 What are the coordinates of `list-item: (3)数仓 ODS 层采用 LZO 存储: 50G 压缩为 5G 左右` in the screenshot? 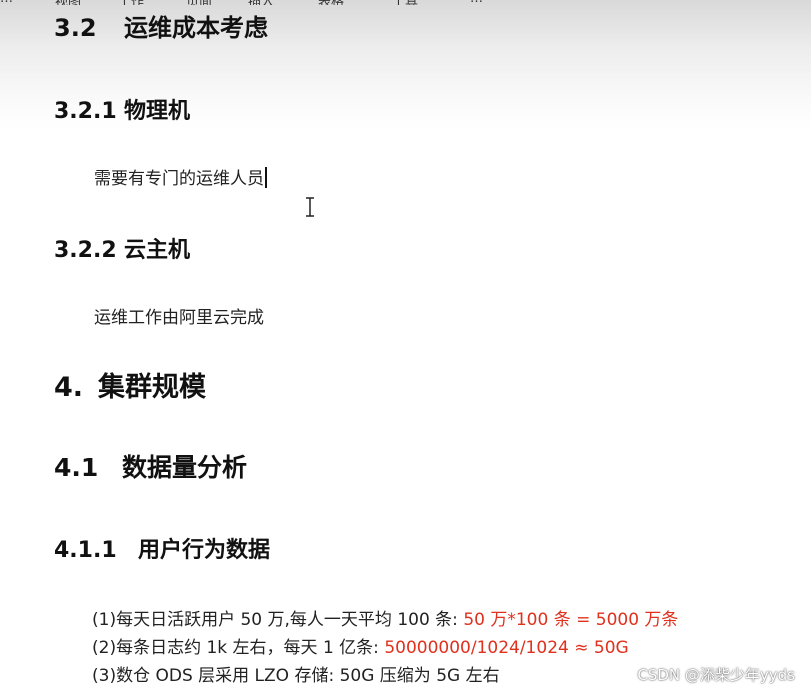 It's located at (296, 673).